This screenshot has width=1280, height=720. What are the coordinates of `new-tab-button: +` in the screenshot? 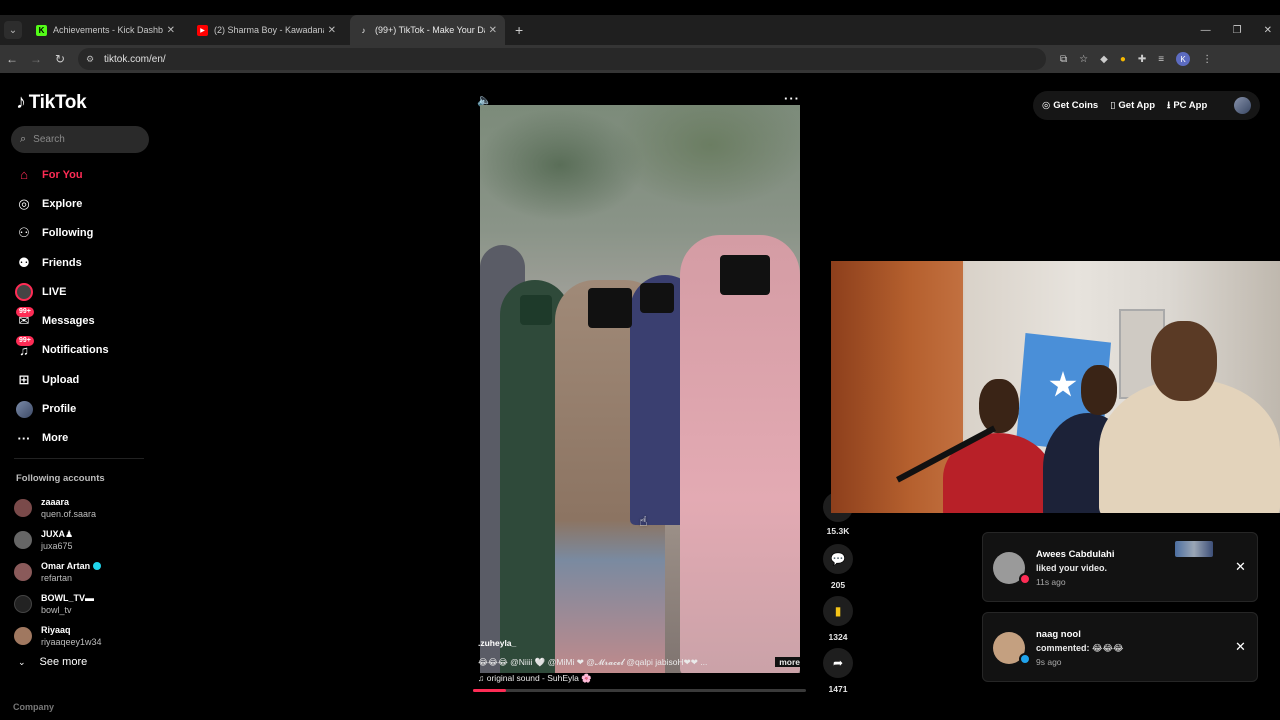 It's located at (519, 30).